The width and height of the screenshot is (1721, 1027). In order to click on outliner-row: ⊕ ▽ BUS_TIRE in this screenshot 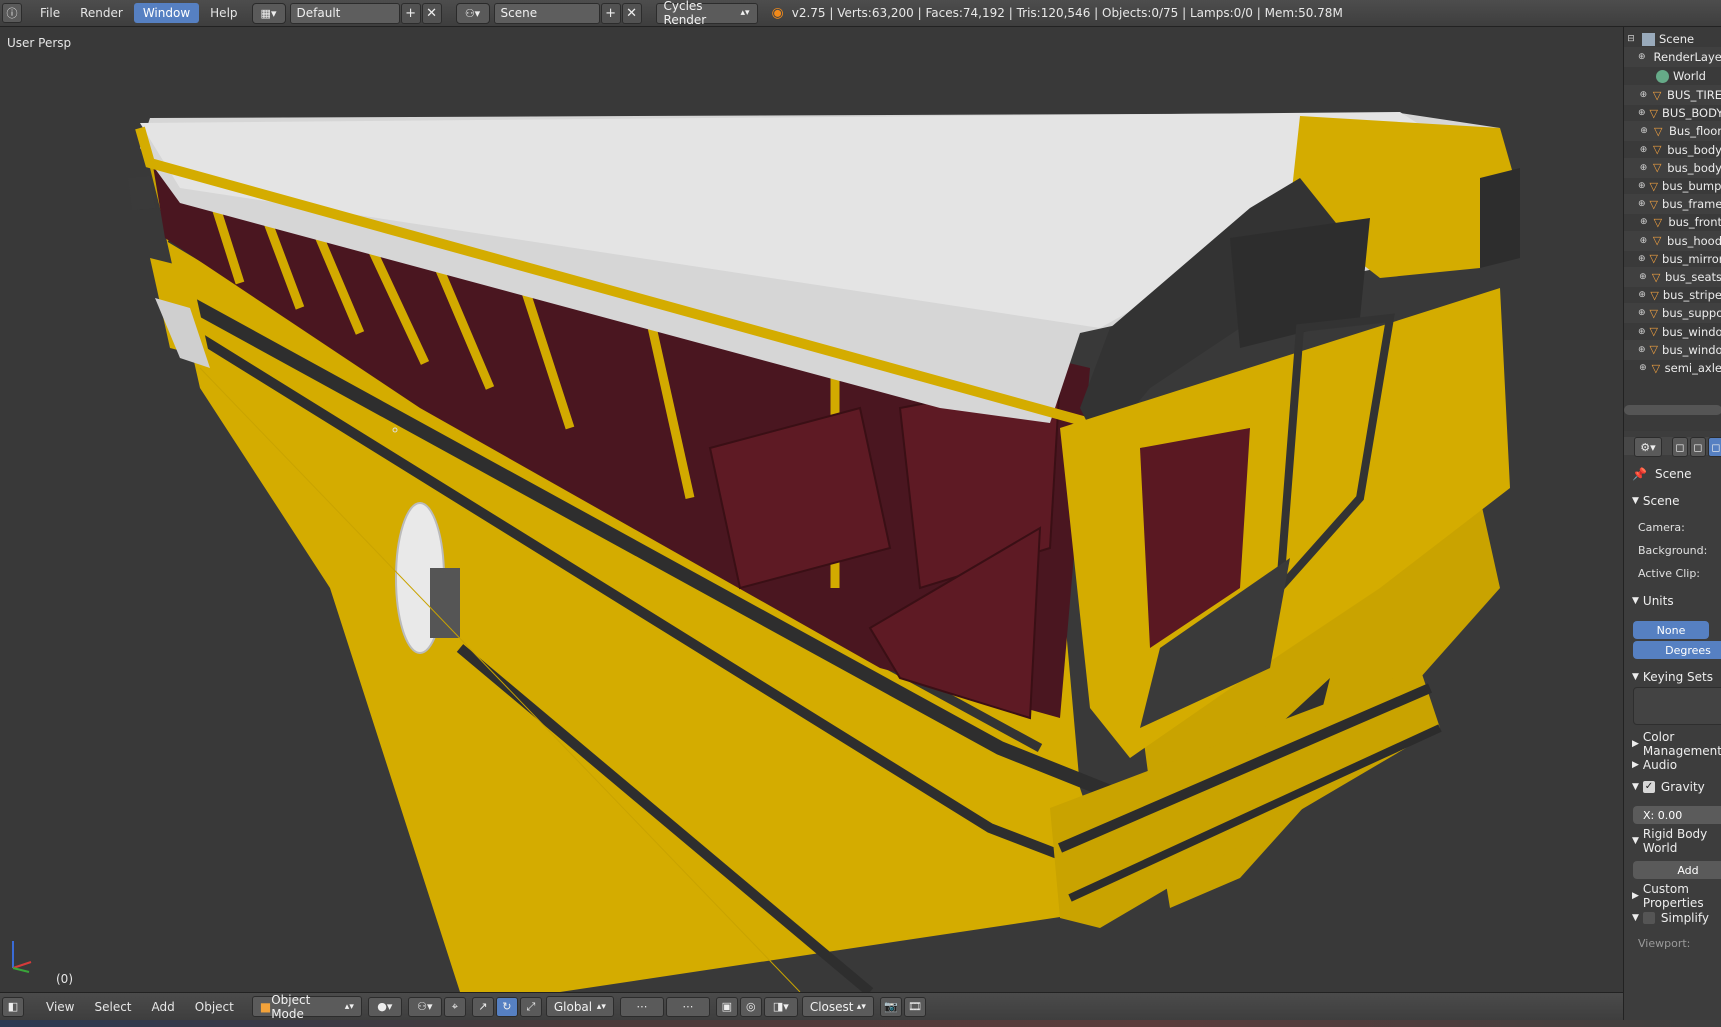, I will do `click(1672, 95)`.